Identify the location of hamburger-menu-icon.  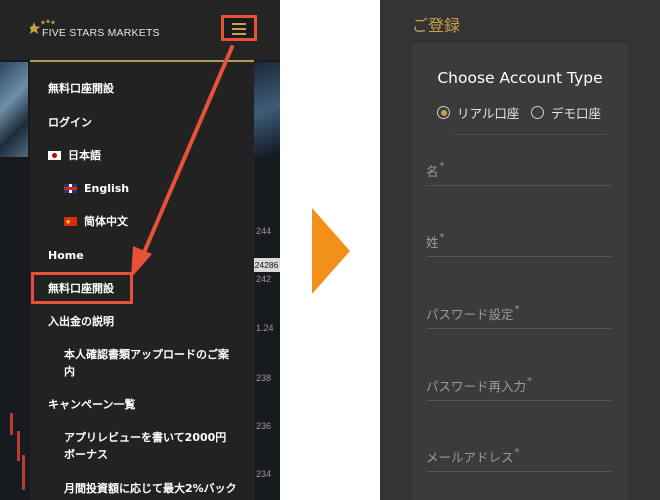
(239, 24).